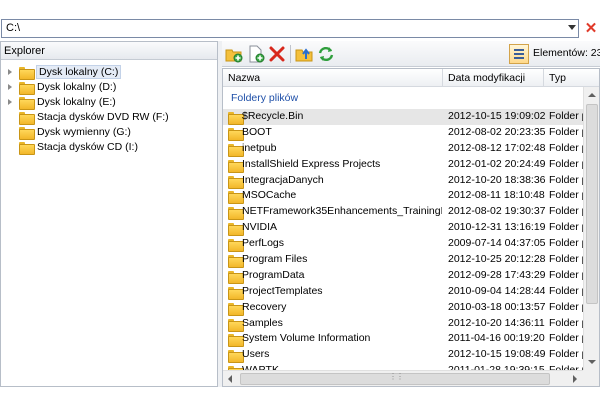 The height and width of the screenshot is (400, 600). Describe the element at coordinates (403, 98) in the screenshot. I see `group-header: Foldery plików` at that location.